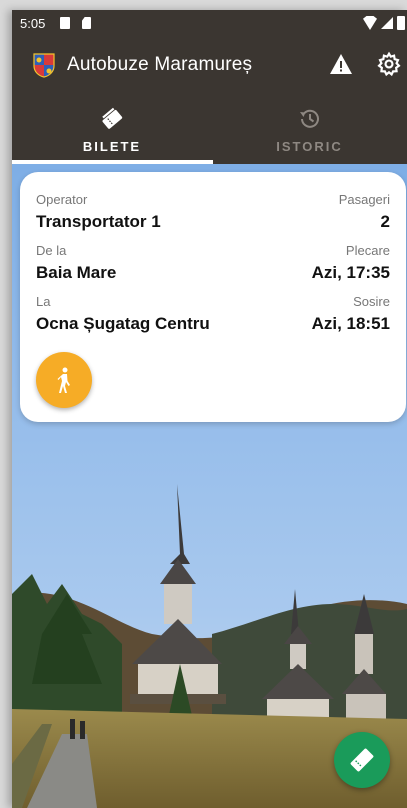 The image size is (407, 808). What do you see at coordinates (112, 146) in the screenshot?
I see `tab-bilete-label: BILETE` at bounding box center [112, 146].